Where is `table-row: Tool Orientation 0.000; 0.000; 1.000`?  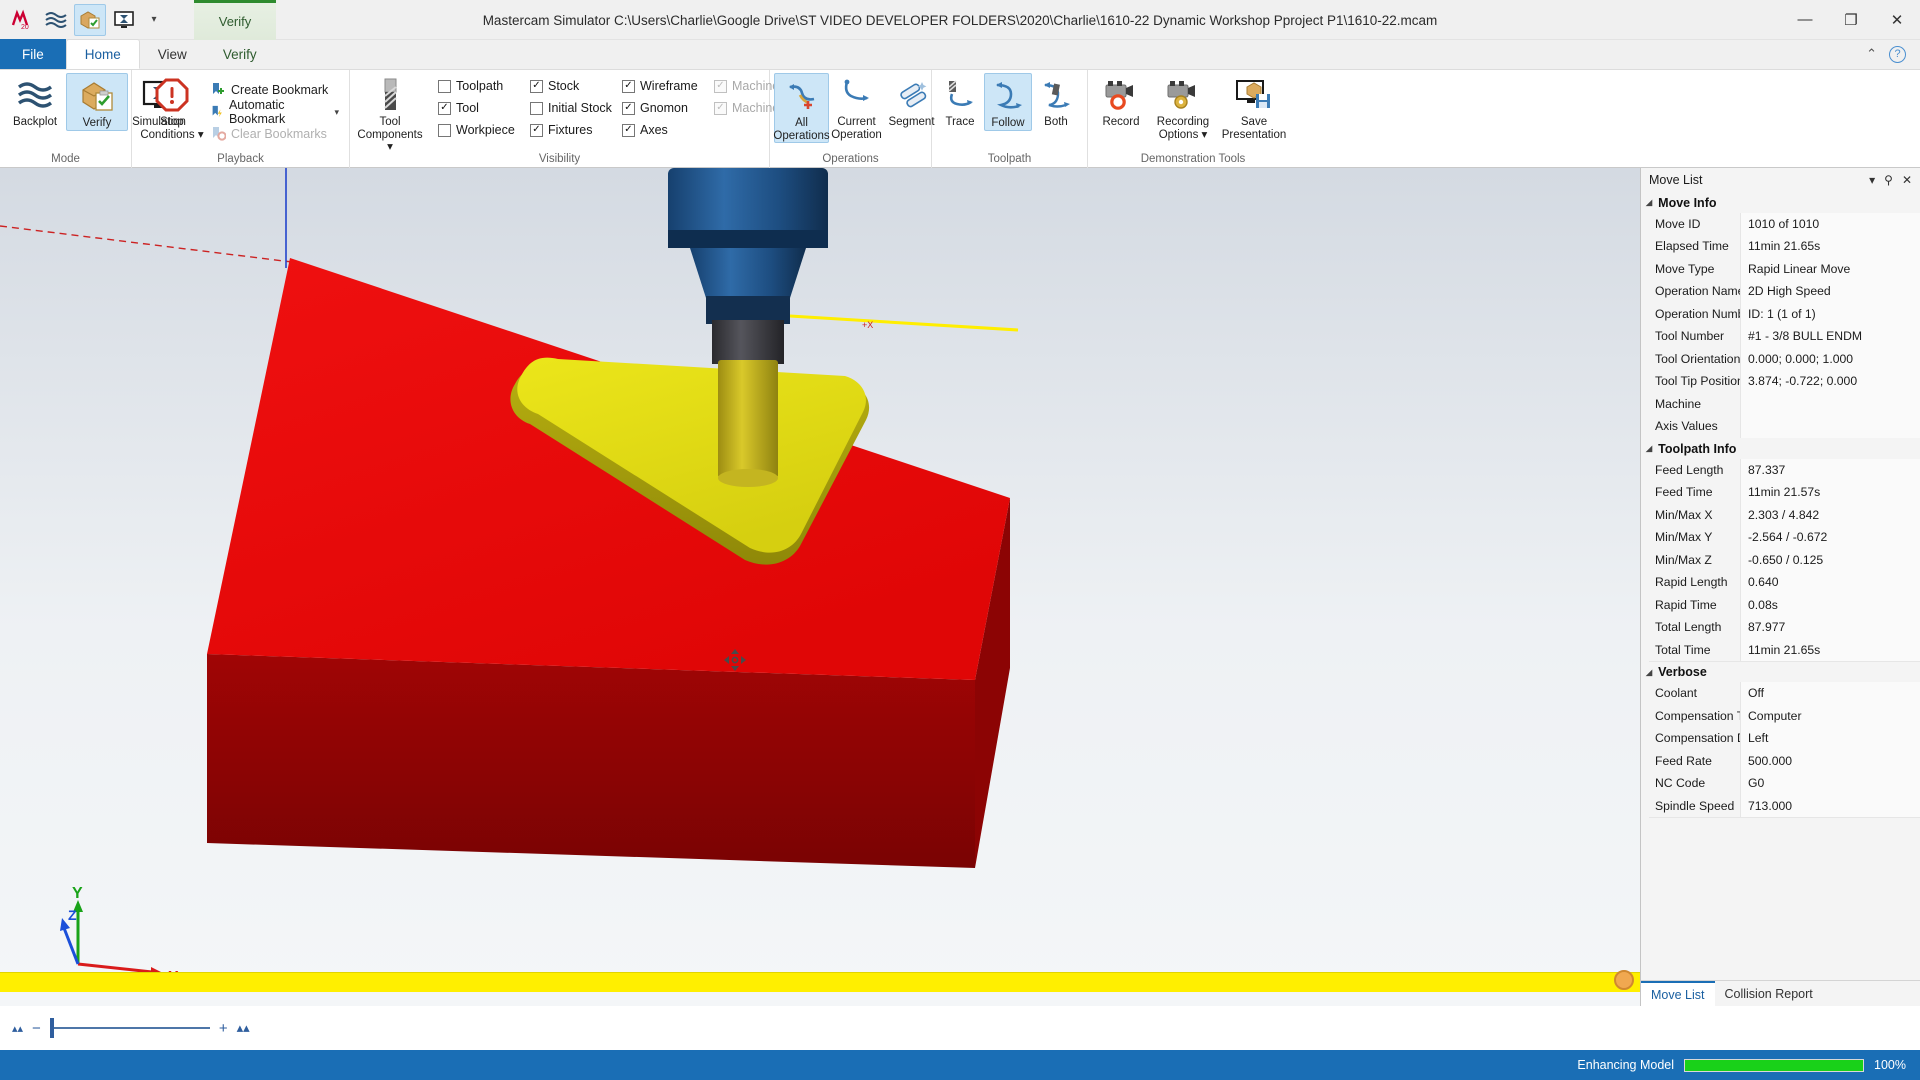
table-row: Tool Orientation 0.000; 0.000; 1.000 is located at coordinates (1784, 359).